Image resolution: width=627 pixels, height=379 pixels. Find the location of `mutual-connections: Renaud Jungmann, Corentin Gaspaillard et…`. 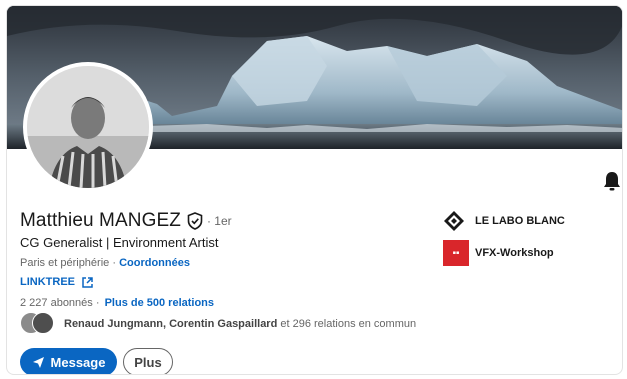

mutual-connections: Renaud Jungmann, Corentin Gaspaillard et… is located at coordinates (218, 324).